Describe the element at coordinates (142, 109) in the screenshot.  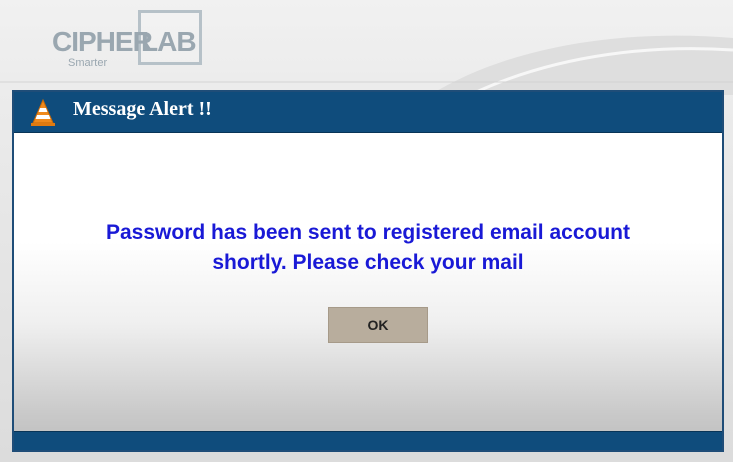
I see `dialog-title: Message Alert !!` at that location.